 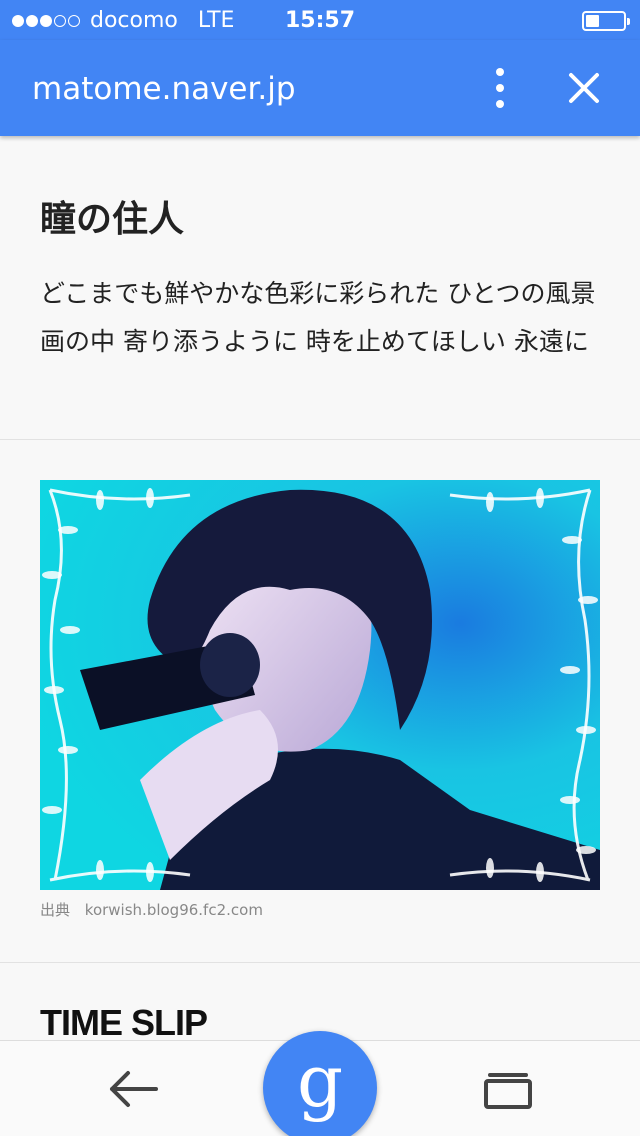 I want to click on source-label: 出典, so click(x=55, y=910).